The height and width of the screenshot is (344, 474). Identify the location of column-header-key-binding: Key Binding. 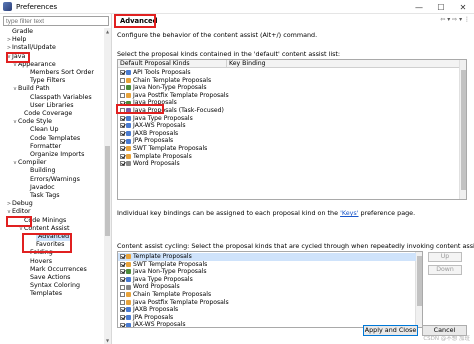
(246, 64).